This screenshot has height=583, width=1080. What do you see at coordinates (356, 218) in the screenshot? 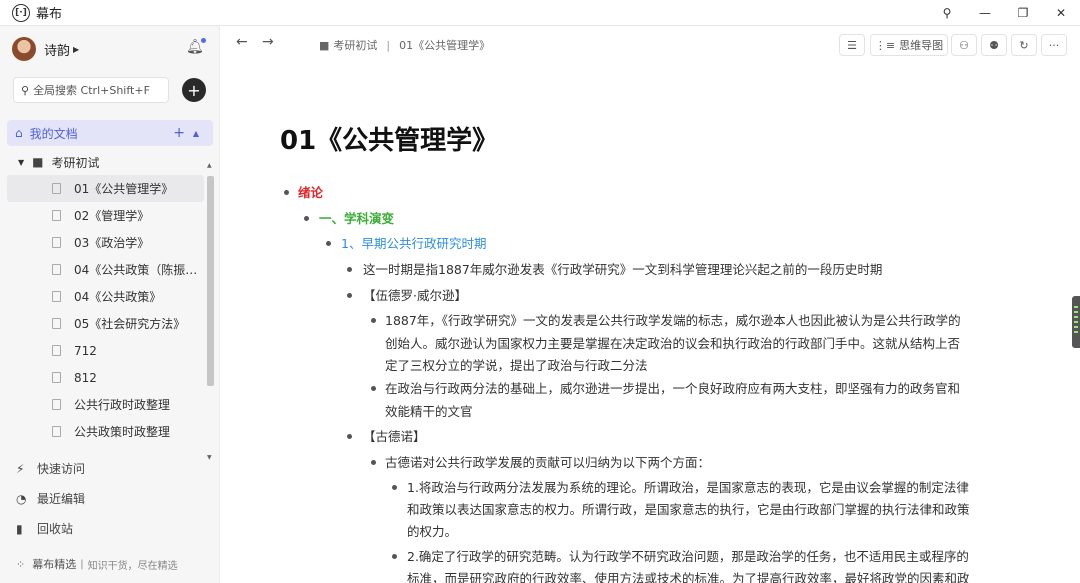
I see `outline-item: 一、学科演变` at bounding box center [356, 218].